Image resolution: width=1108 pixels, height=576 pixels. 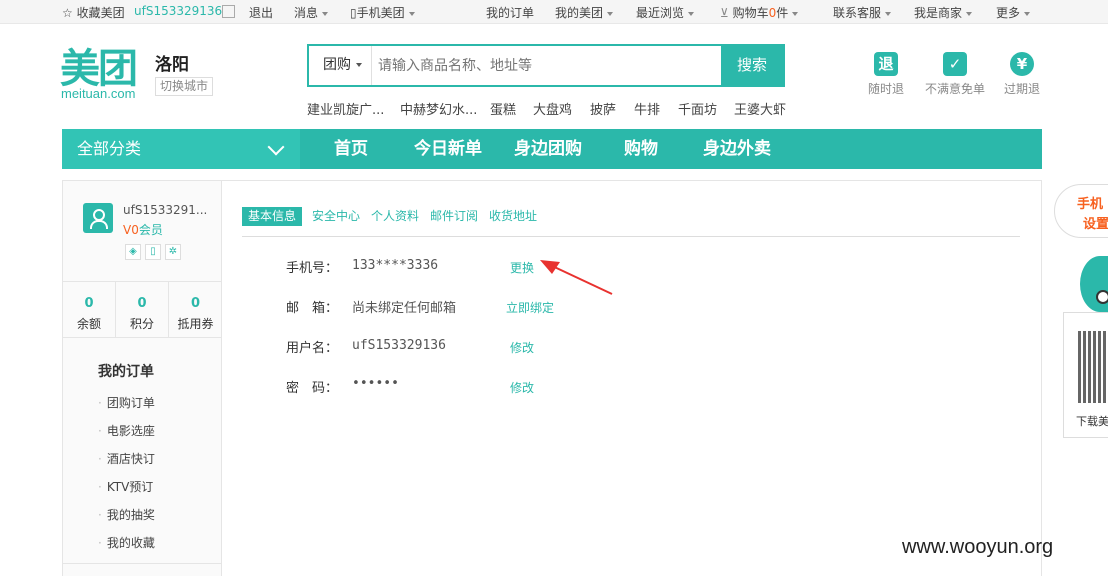 I want to click on gear-icon: ✲, so click(x=173, y=252).